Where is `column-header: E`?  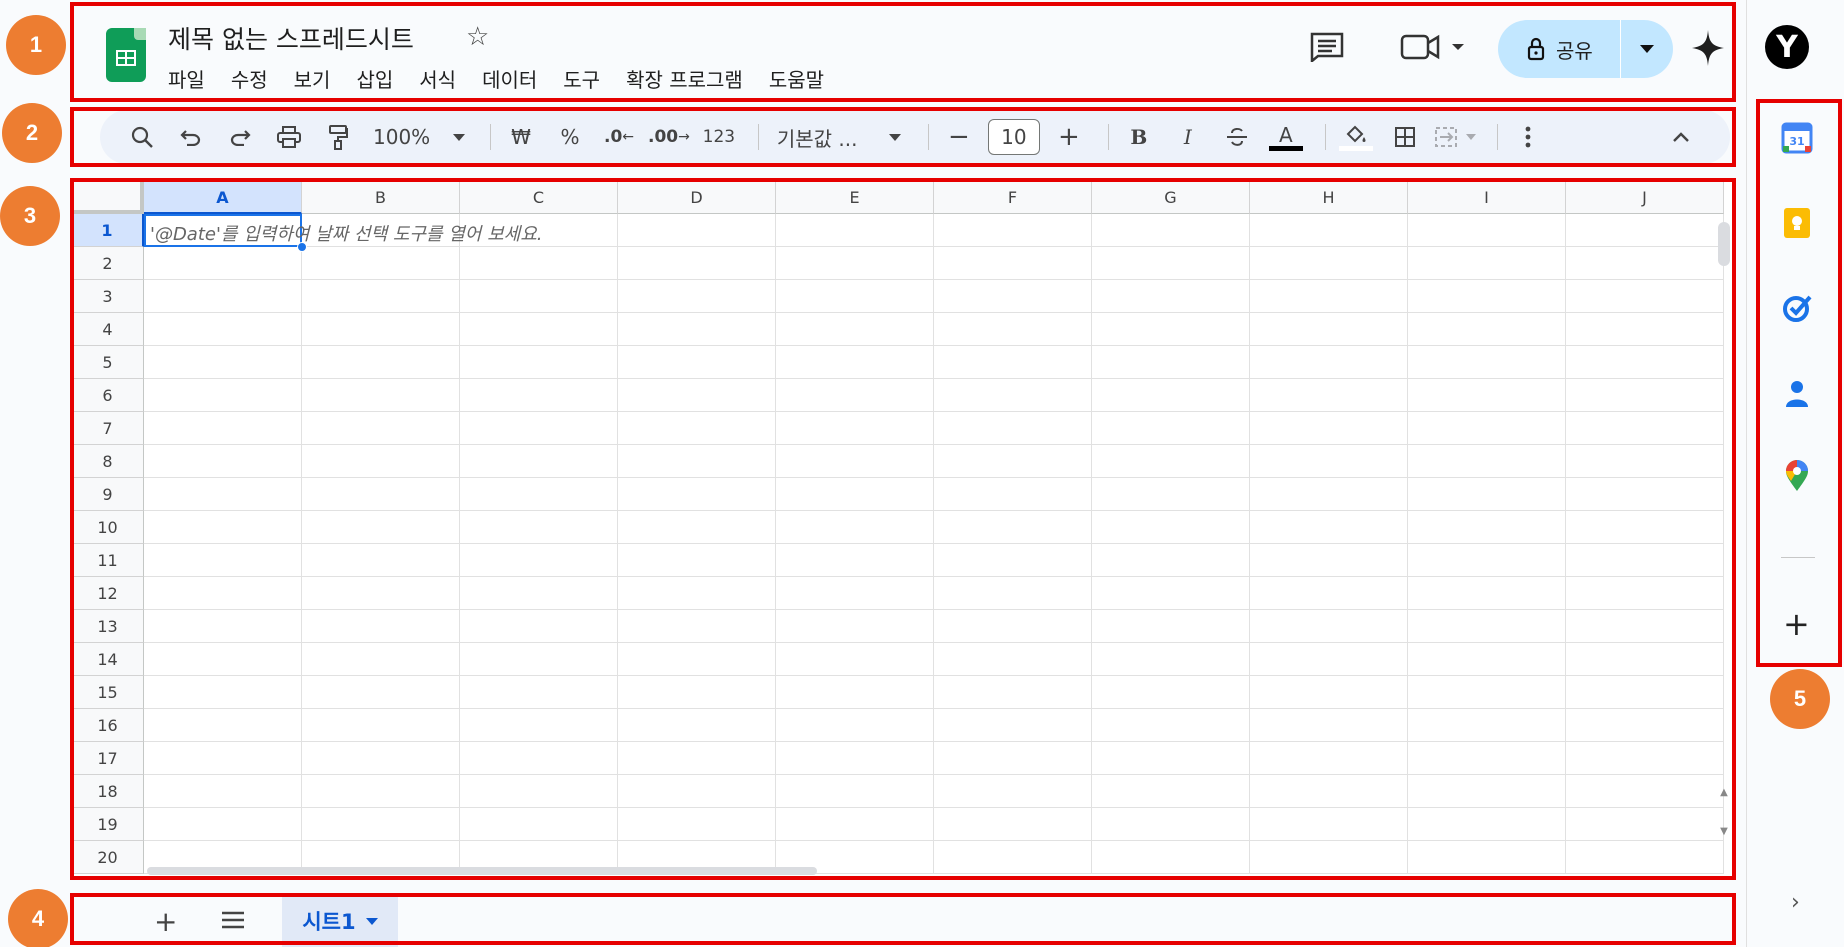
column-header: E is located at coordinates (855, 198).